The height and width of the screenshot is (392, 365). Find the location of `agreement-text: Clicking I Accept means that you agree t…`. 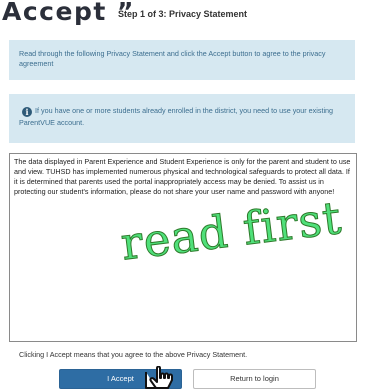

agreement-text: Clicking I Accept means that you agree t… is located at coordinates (133, 354).